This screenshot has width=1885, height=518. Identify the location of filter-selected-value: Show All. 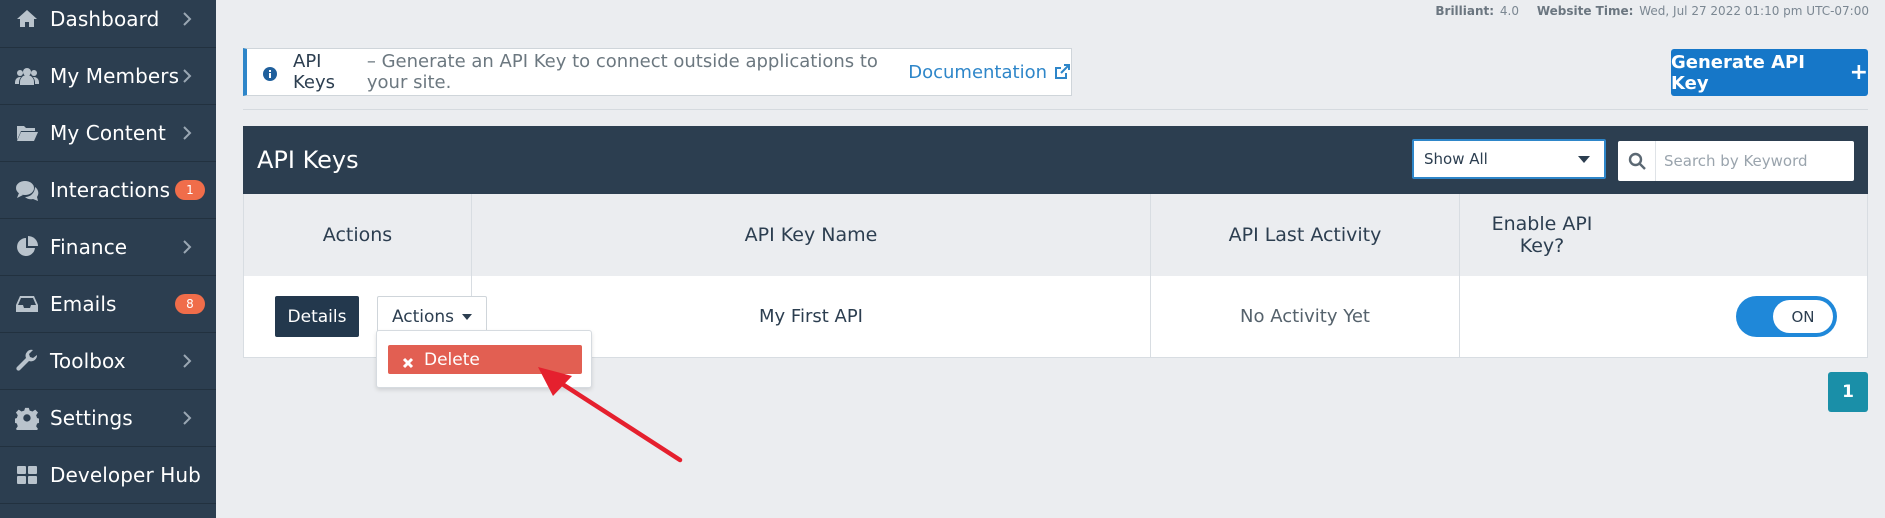
(1456, 159).